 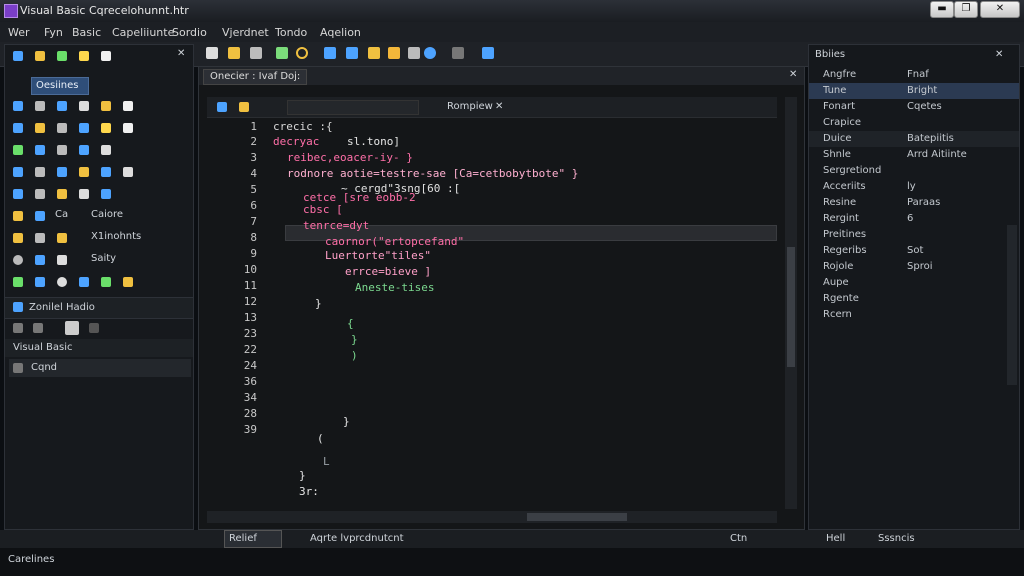 I want to click on property-row: Sergretiond, so click(x=914, y=171).